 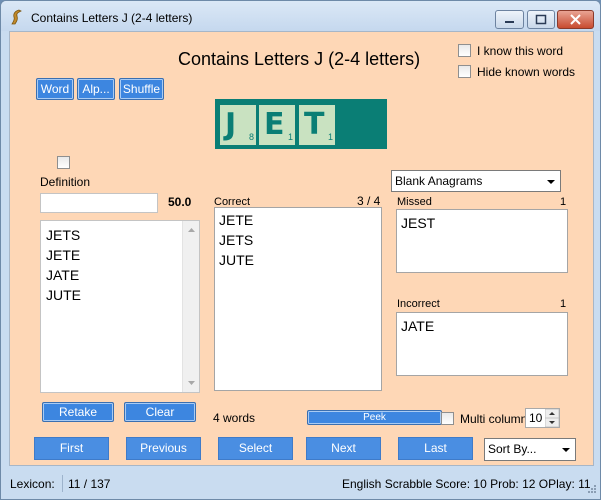 I want to click on close-button, so click(x=575, y=19).